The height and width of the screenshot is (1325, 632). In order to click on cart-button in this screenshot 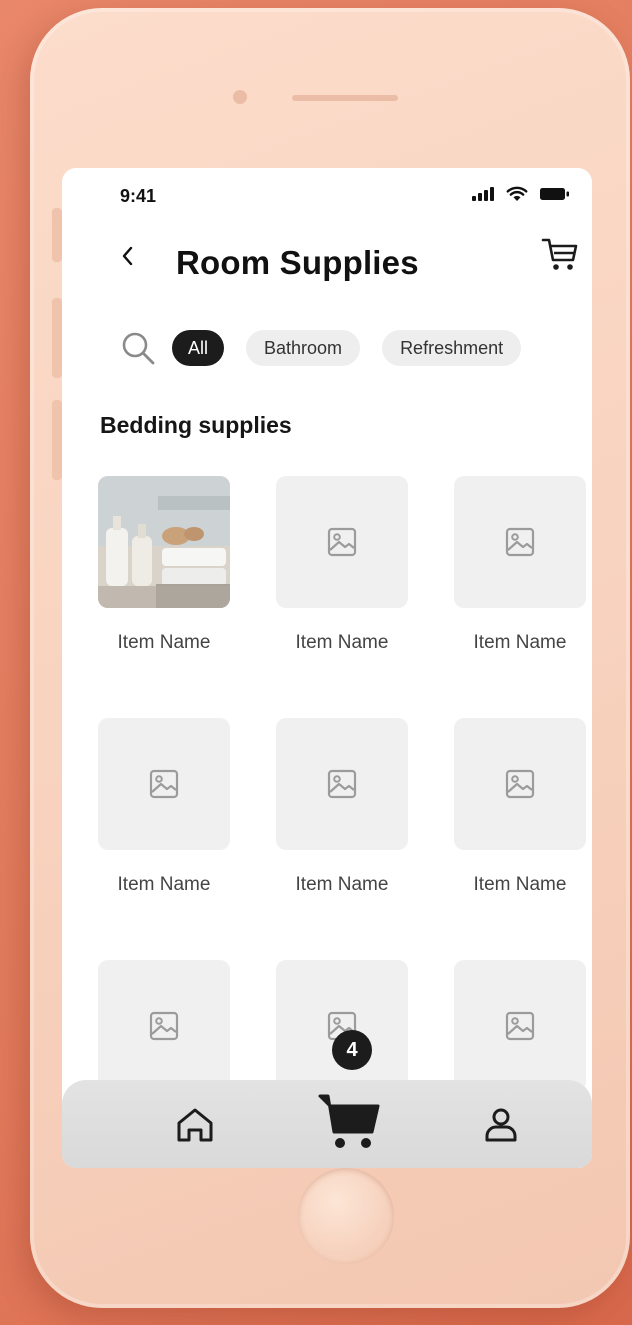, I will do `click(560, 254)`.